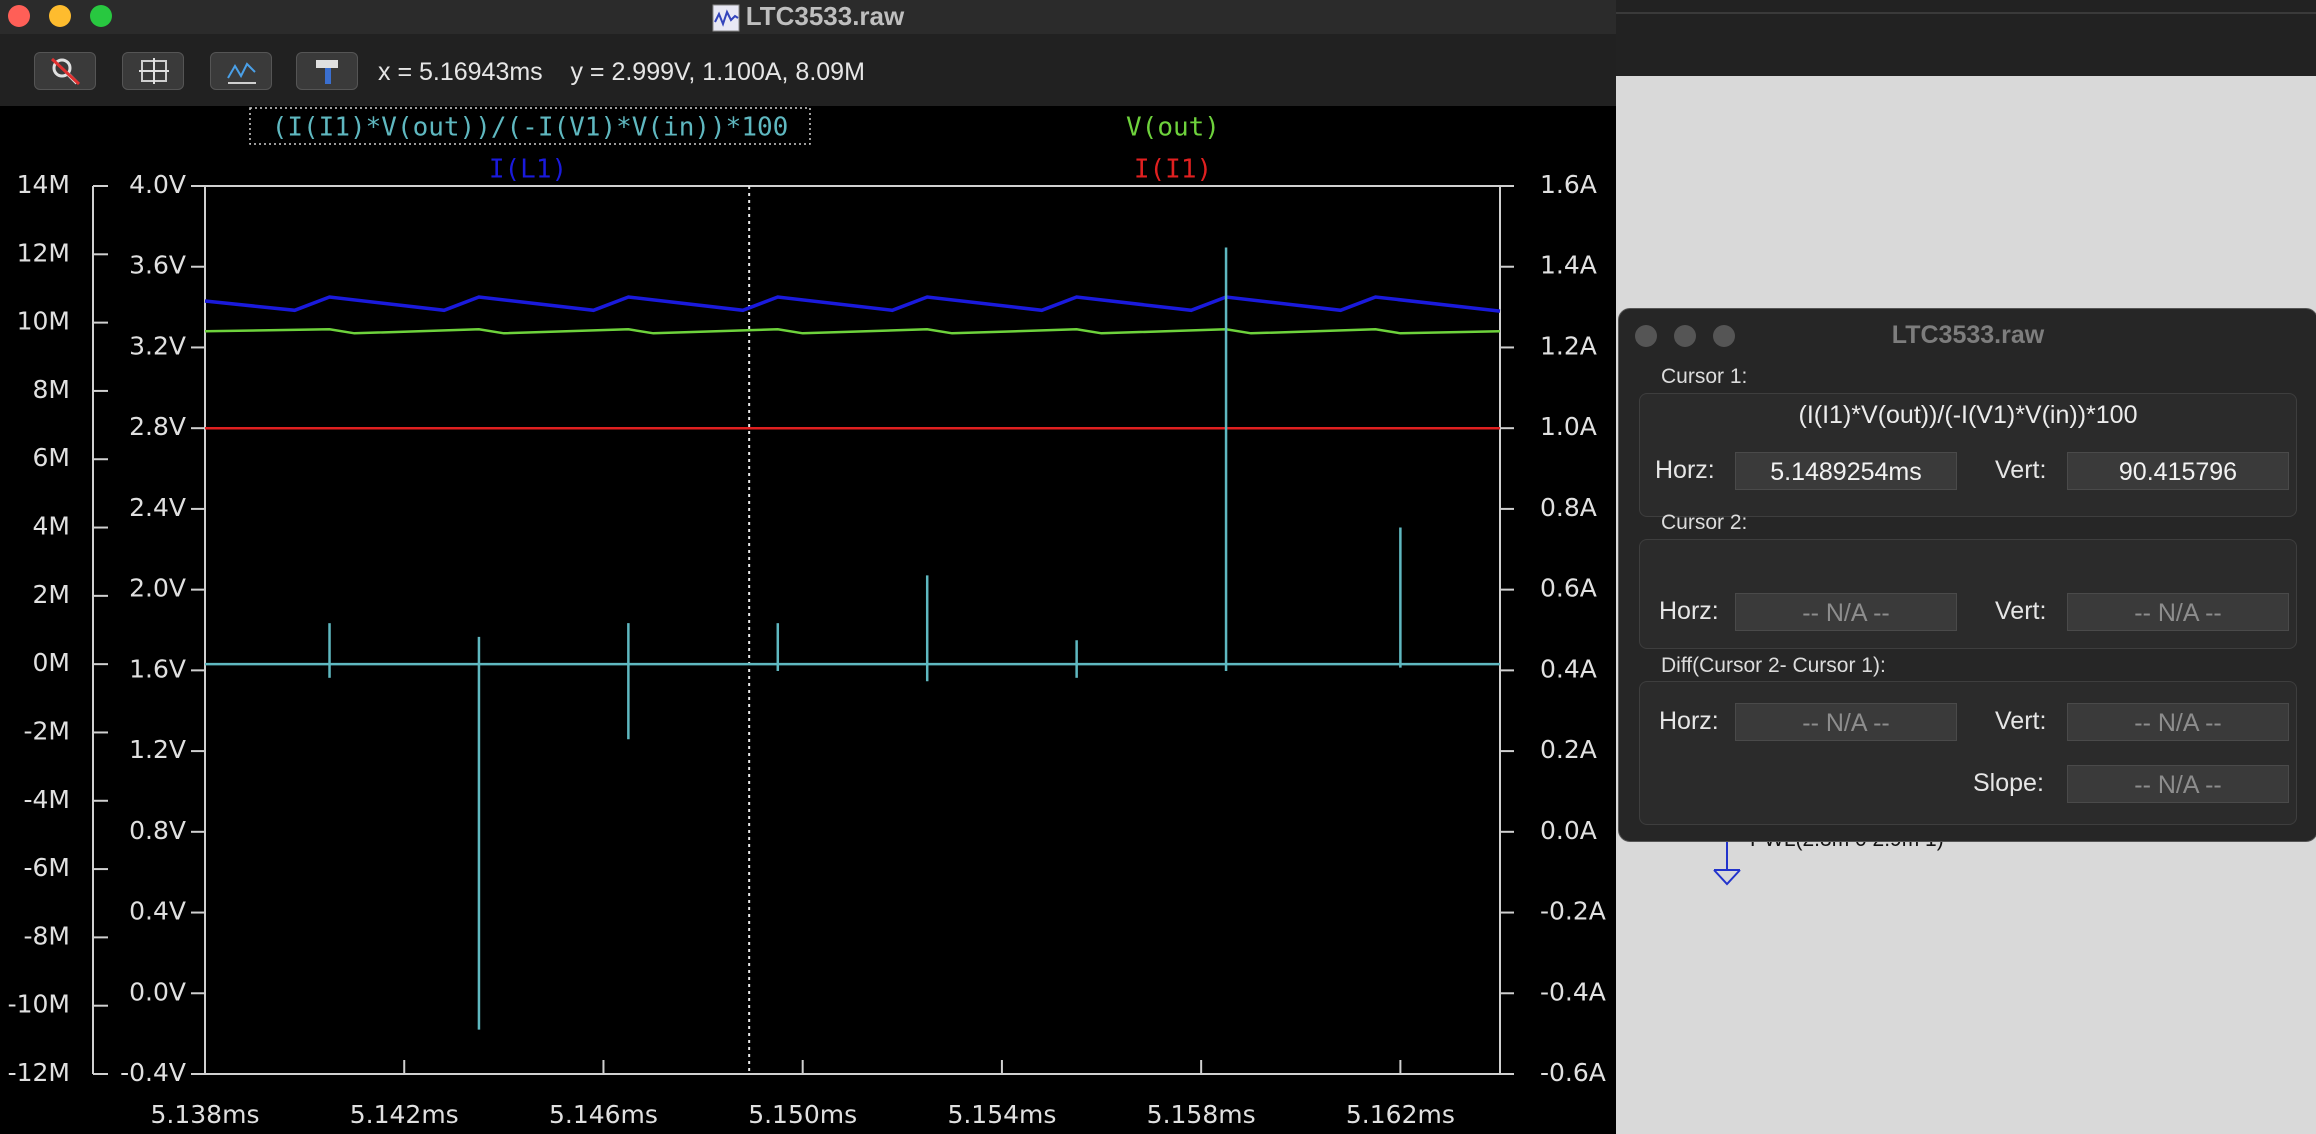  I want to click on diff-horz-field: -- N/A --, so click(1846, 722).